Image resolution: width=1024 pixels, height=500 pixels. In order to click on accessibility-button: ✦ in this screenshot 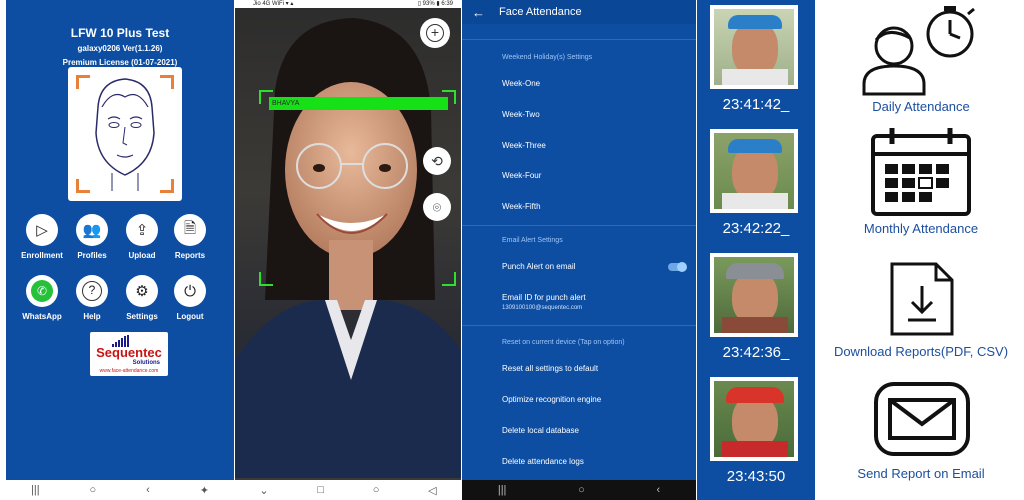, I will do `click(204, 490)`.